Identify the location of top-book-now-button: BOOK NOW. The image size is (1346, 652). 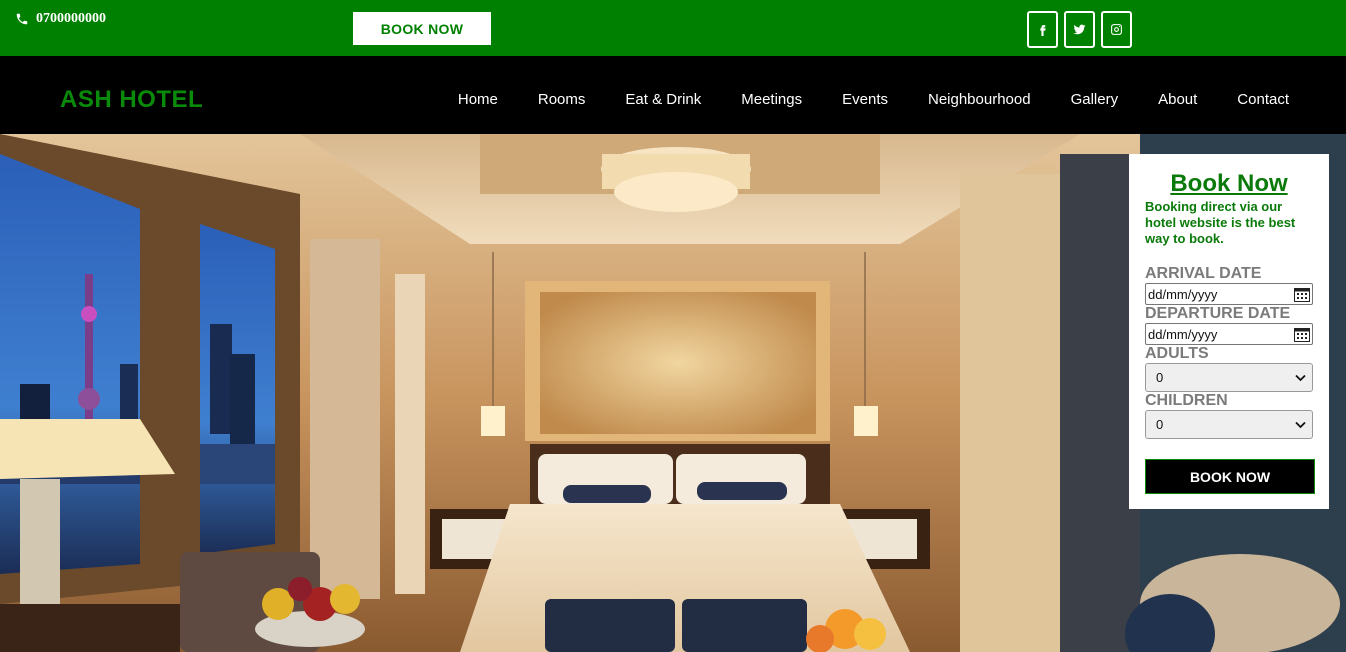
(422, 28).